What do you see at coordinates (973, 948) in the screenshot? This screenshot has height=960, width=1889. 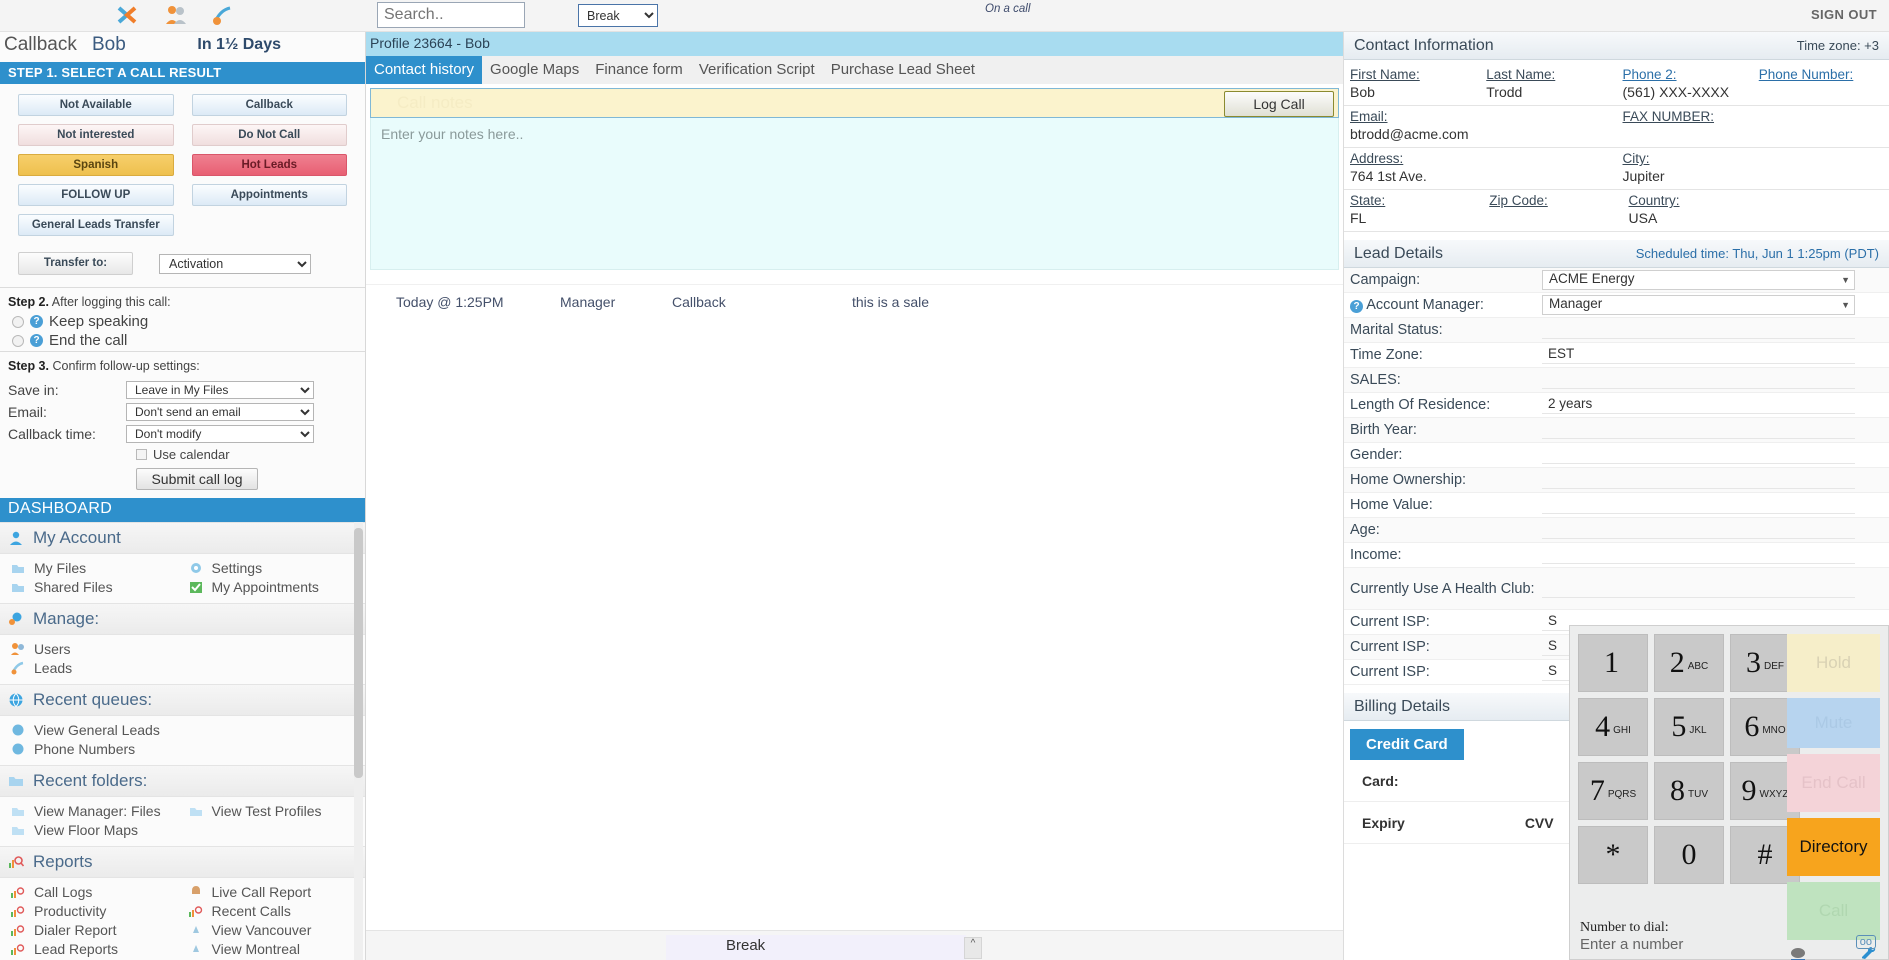 I see `chevron-up-icon: ^` at bounding box center [973, 948].